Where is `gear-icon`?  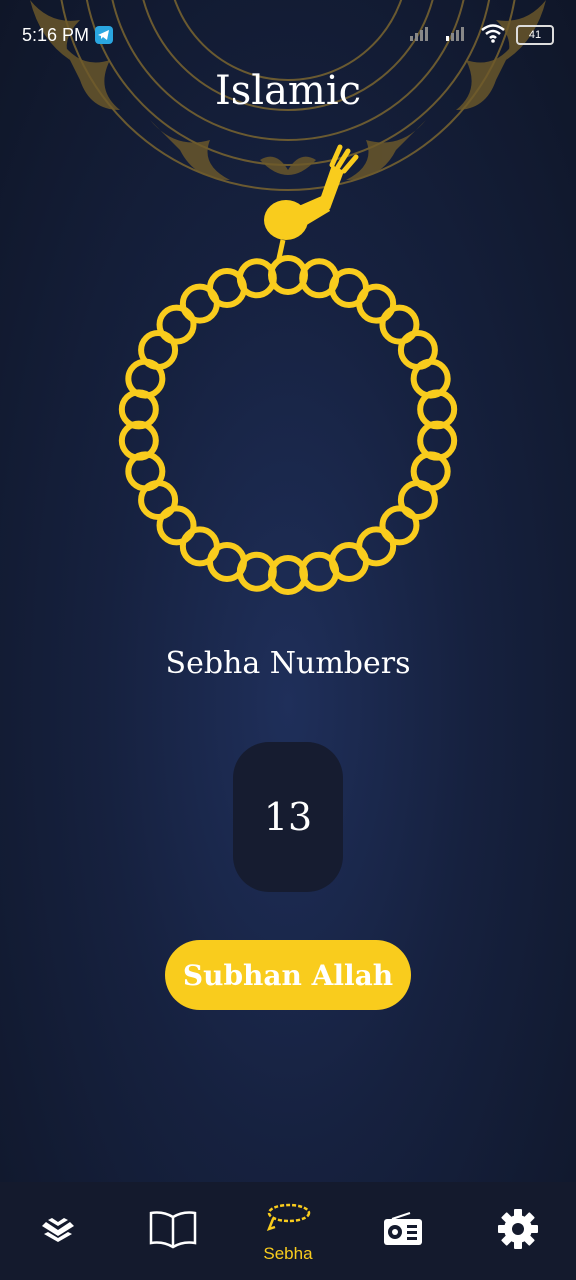
gear-icon is located at coordinates (518, 1231).